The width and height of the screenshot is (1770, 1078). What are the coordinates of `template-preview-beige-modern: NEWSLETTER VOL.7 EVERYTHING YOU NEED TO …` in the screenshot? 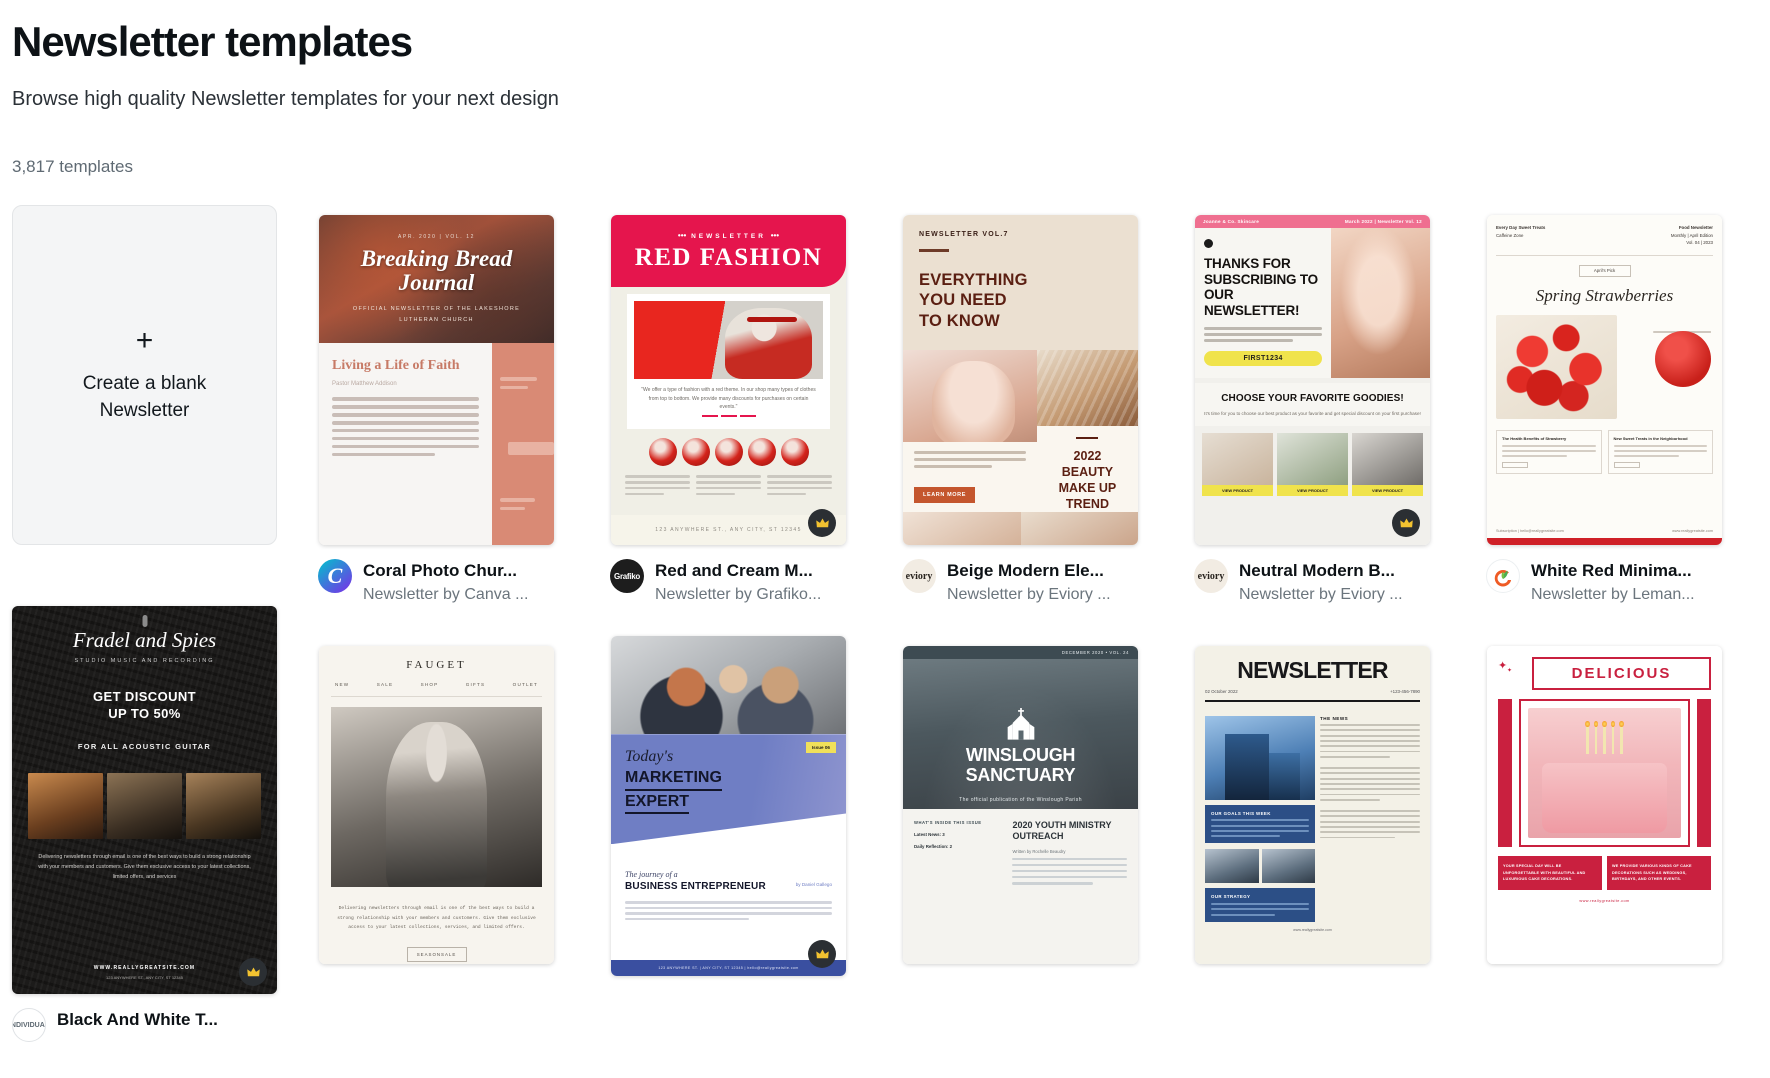 It's located at (1020, 380).